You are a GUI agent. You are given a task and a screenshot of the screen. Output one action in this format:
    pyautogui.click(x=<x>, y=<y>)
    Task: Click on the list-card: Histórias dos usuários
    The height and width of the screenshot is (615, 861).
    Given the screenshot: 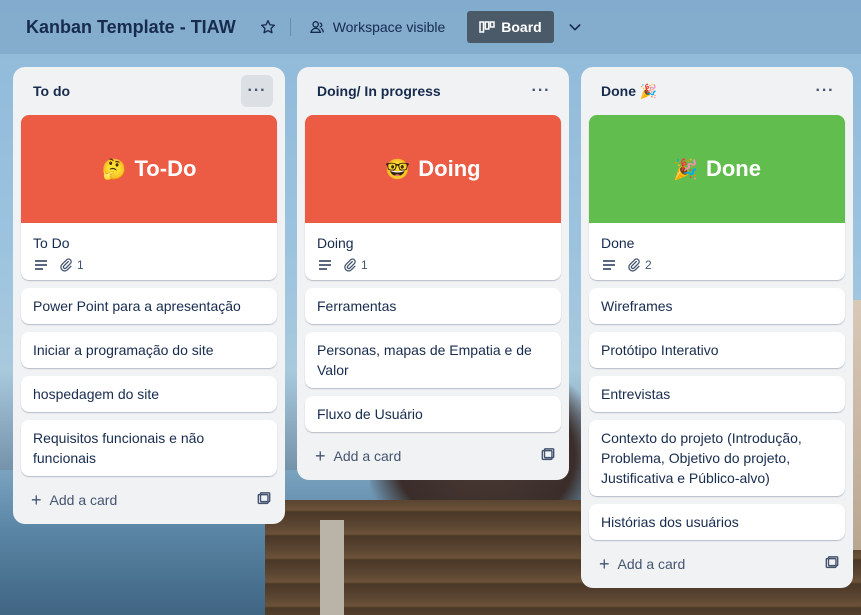 What is the action you would take?
    pyautogui.click(x=717, y=522)
    